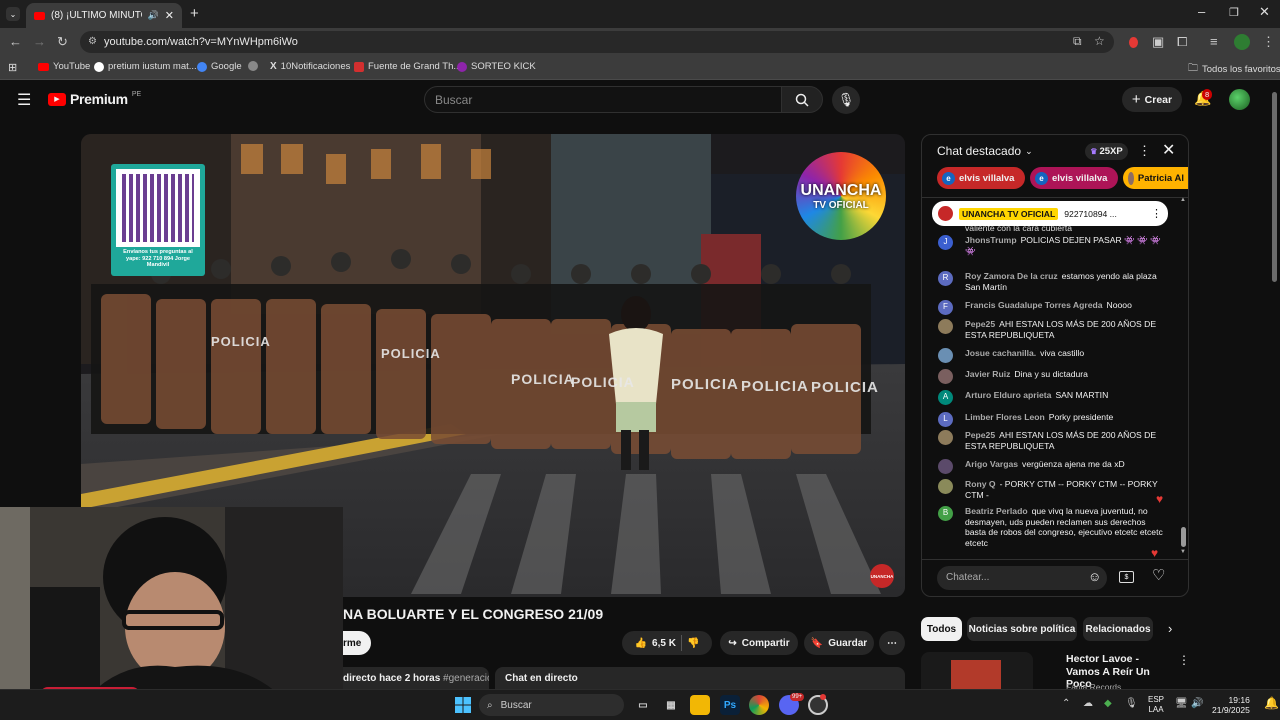 The width and height of the screenshot is (1280, 720). What do you see at coordinates (1183, 552) in the screenshot?
I see `scroll-down-arrow-icon: ▼` at bounding box center [1183, 552].